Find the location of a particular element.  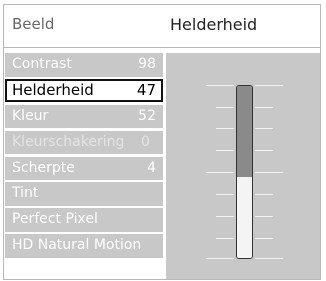

menu-item-kleurschakering: Kleurschakering 0 is located at coordinates (84, 142).